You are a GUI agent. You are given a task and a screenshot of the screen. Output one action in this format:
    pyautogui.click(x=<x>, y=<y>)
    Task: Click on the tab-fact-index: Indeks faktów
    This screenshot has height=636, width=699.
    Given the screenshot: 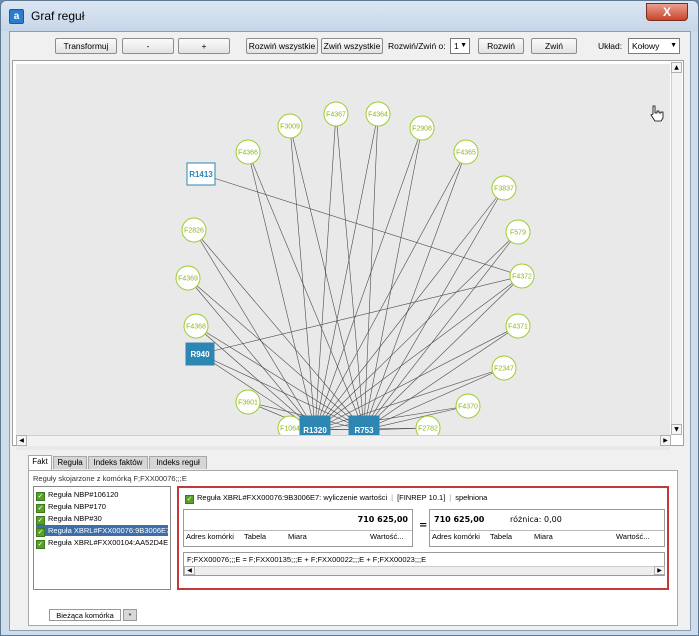 What is the action you would take?
    pyautogui.click(x=118, y=462)
    